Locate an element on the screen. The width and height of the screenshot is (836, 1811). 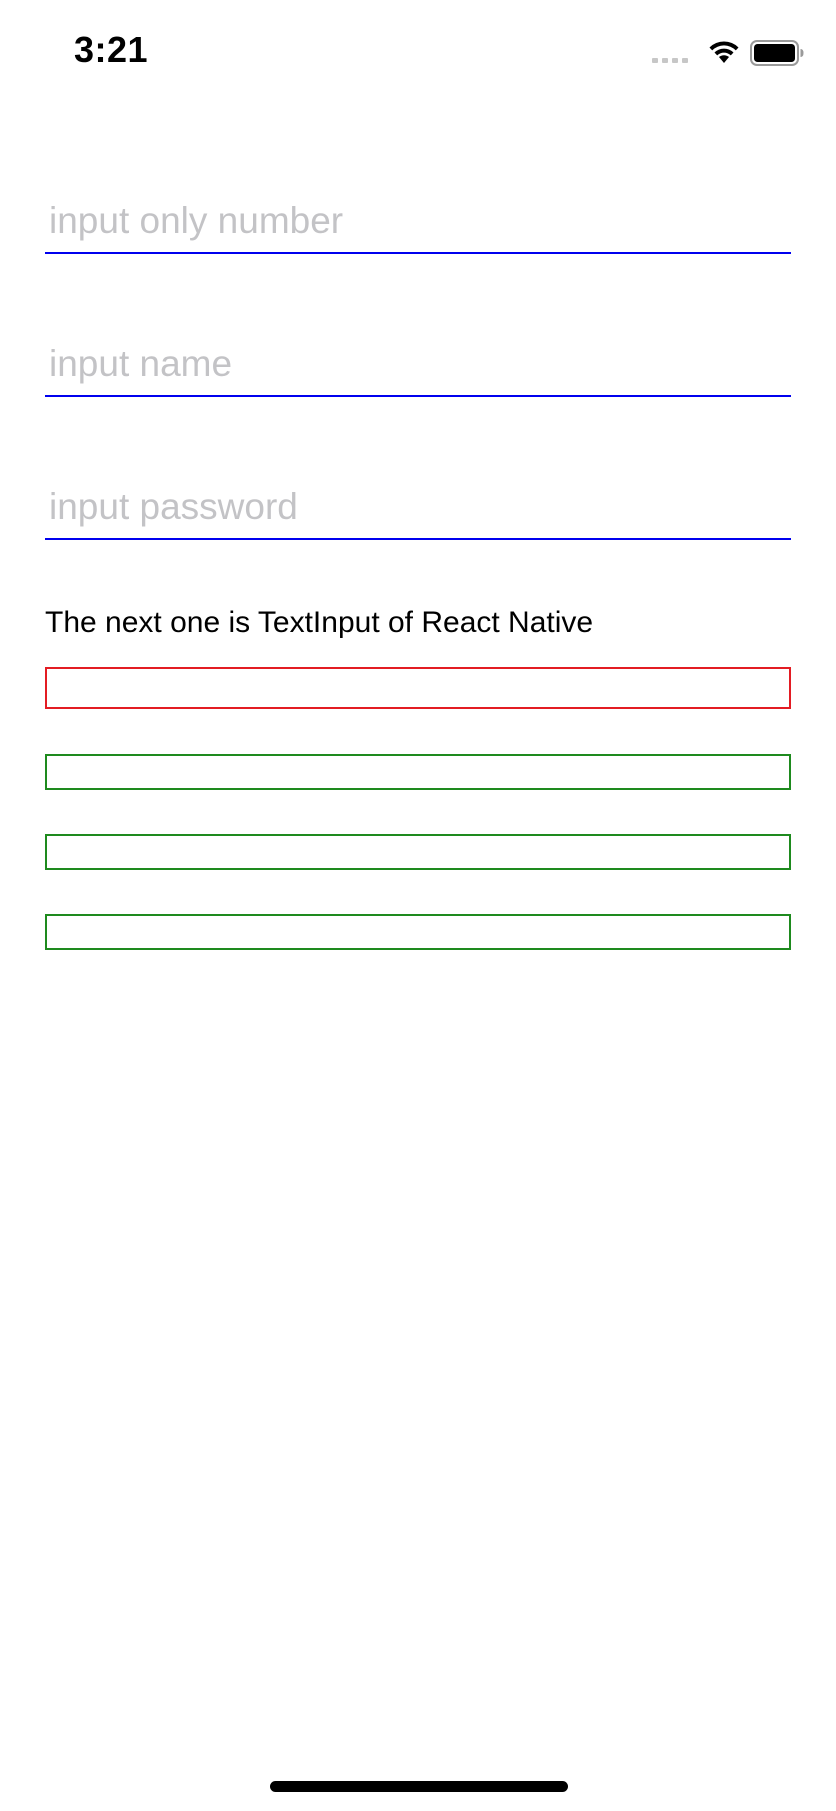
number-input is located at coordinates (414, 221).